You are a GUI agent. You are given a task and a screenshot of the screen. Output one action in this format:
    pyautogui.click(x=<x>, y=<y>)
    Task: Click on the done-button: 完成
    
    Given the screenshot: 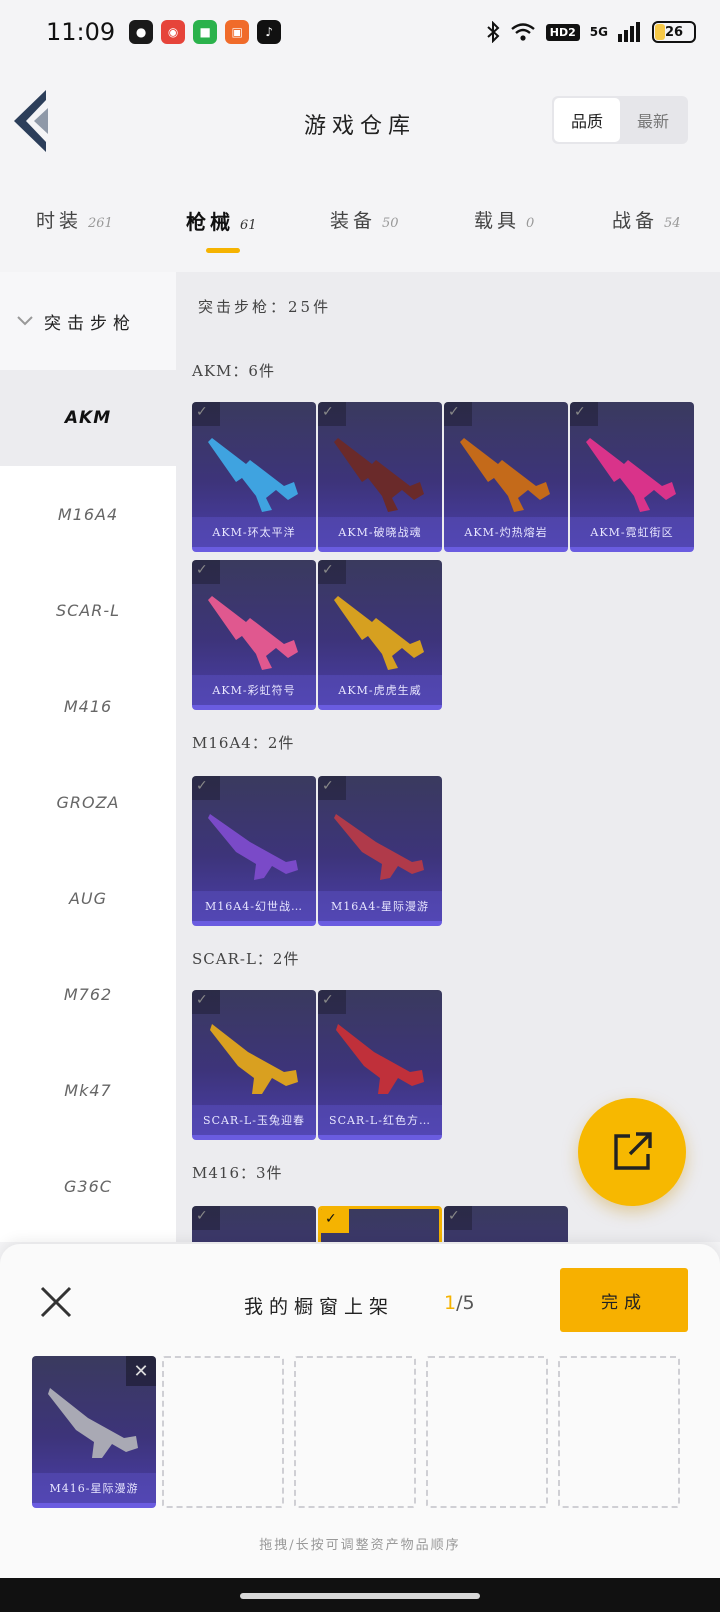 What is the action you would take?
    pyautogui.click(x=624, y=1300)
    